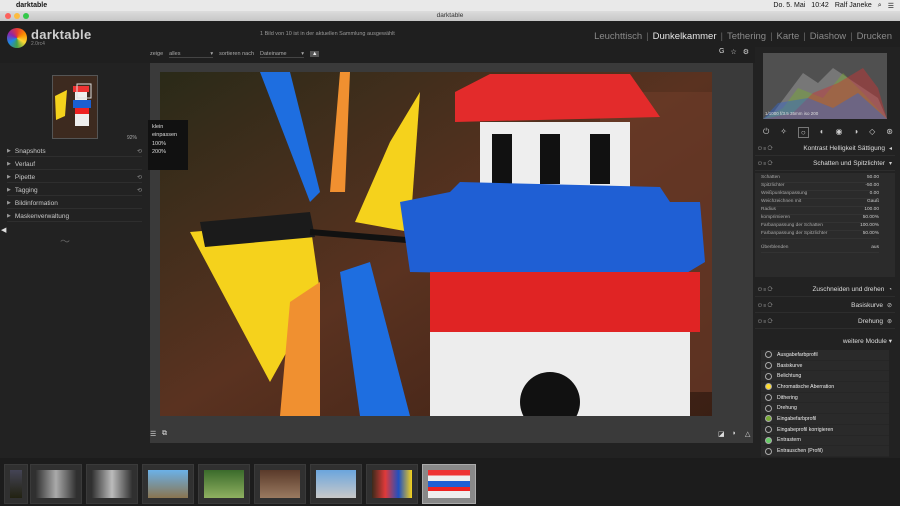 The width and height of the screenshot is (900, 506). Describe the element at coordinates (191, 54) in the screenshot. I see `show-select: alles ▾` at that location.